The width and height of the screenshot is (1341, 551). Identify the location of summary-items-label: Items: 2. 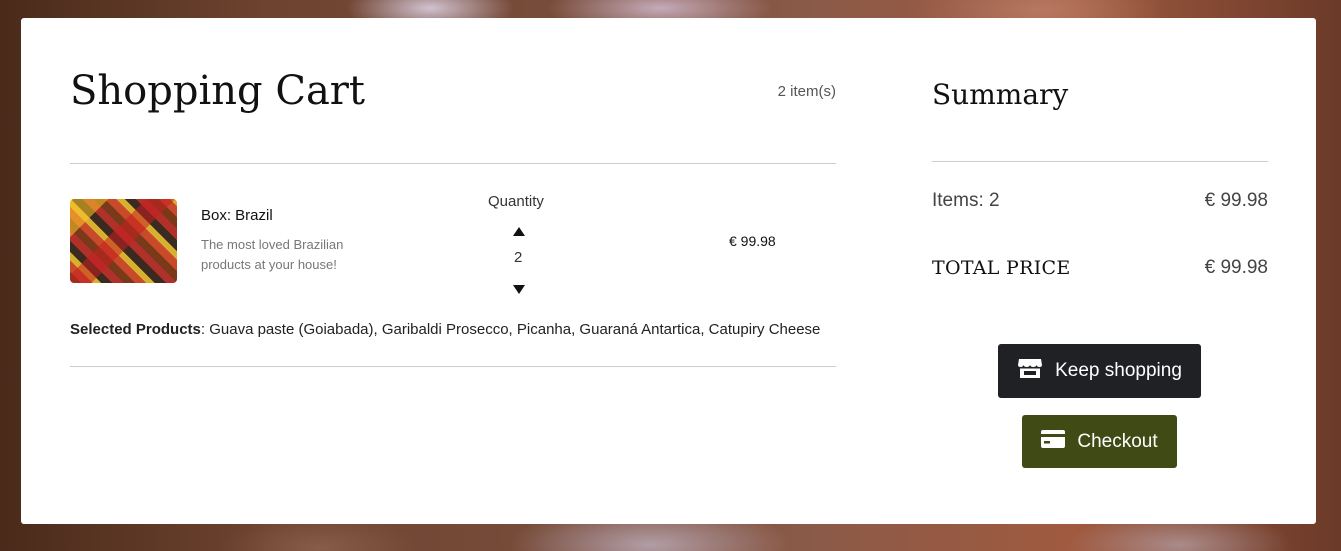
(966, 200).